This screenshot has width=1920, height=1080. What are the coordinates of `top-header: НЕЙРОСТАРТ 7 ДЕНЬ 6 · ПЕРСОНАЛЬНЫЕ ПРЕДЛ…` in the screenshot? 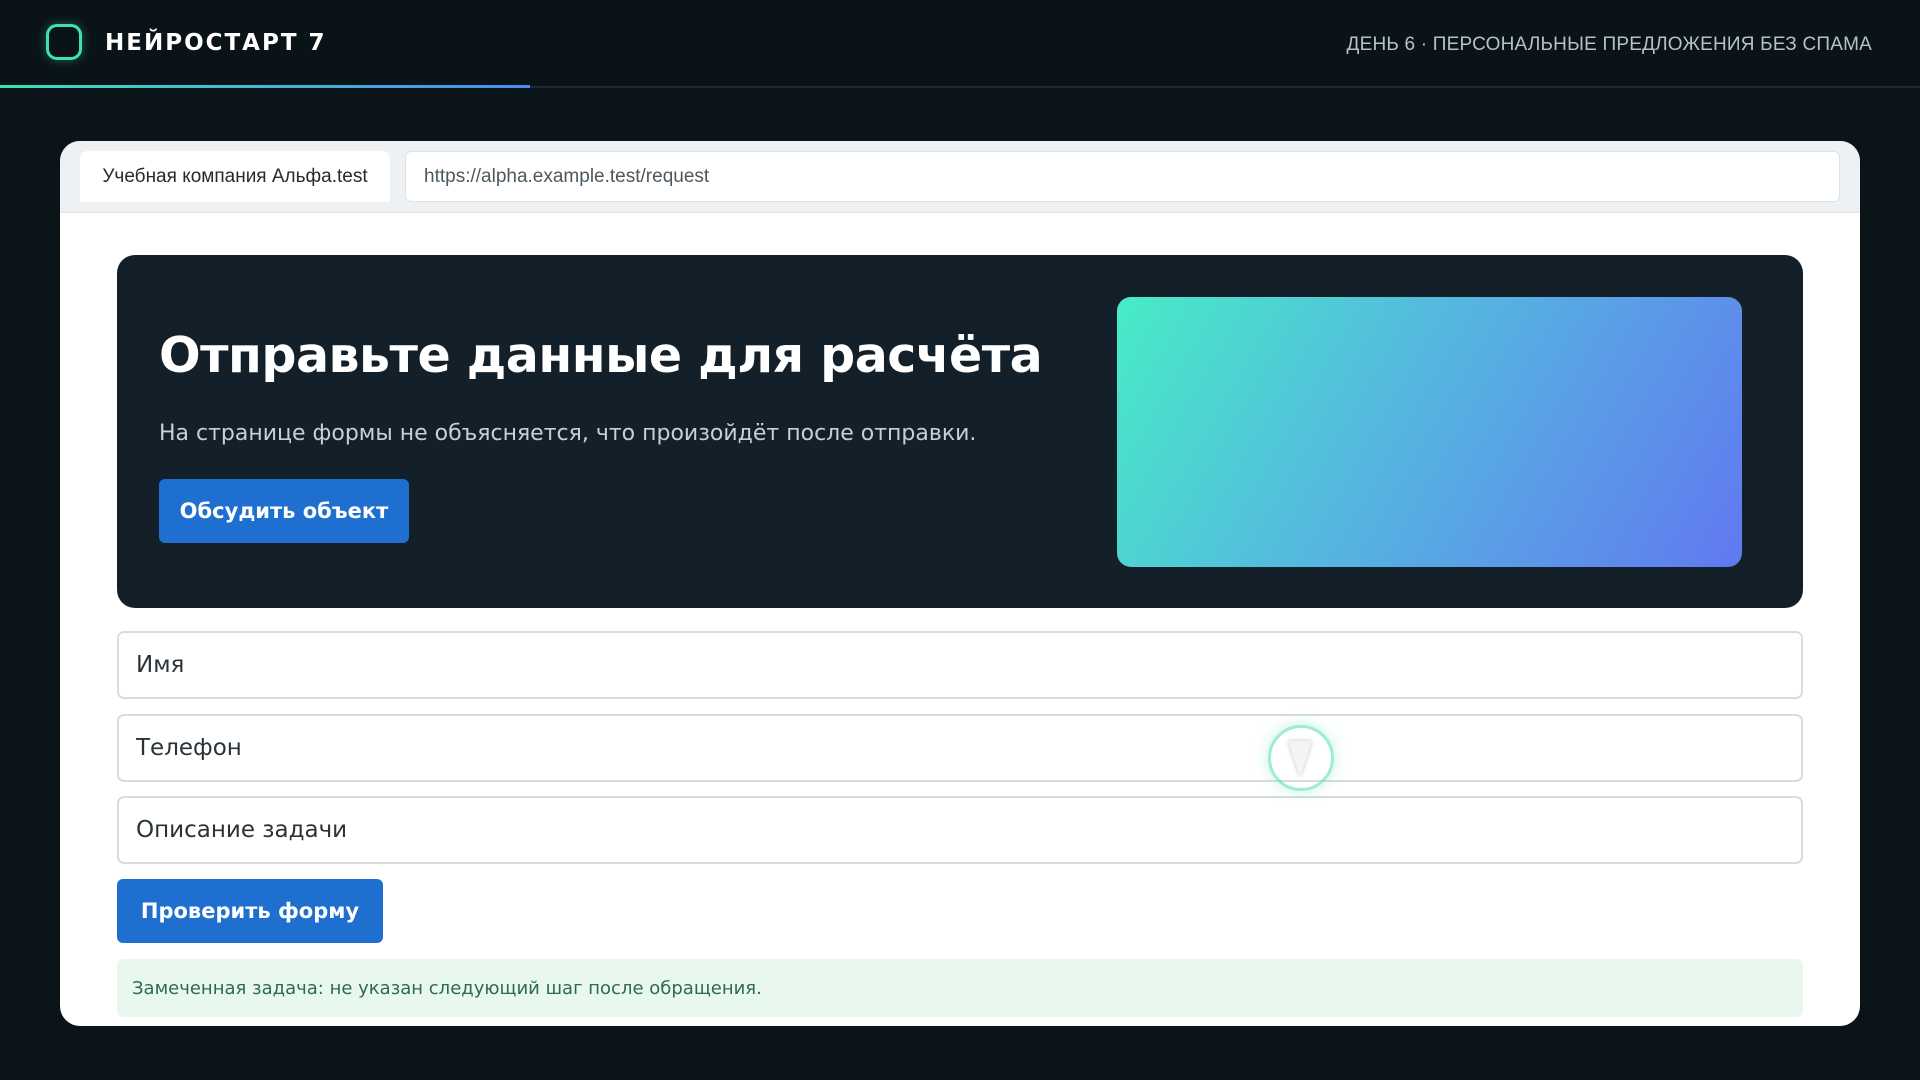 It's located at (960, 44).